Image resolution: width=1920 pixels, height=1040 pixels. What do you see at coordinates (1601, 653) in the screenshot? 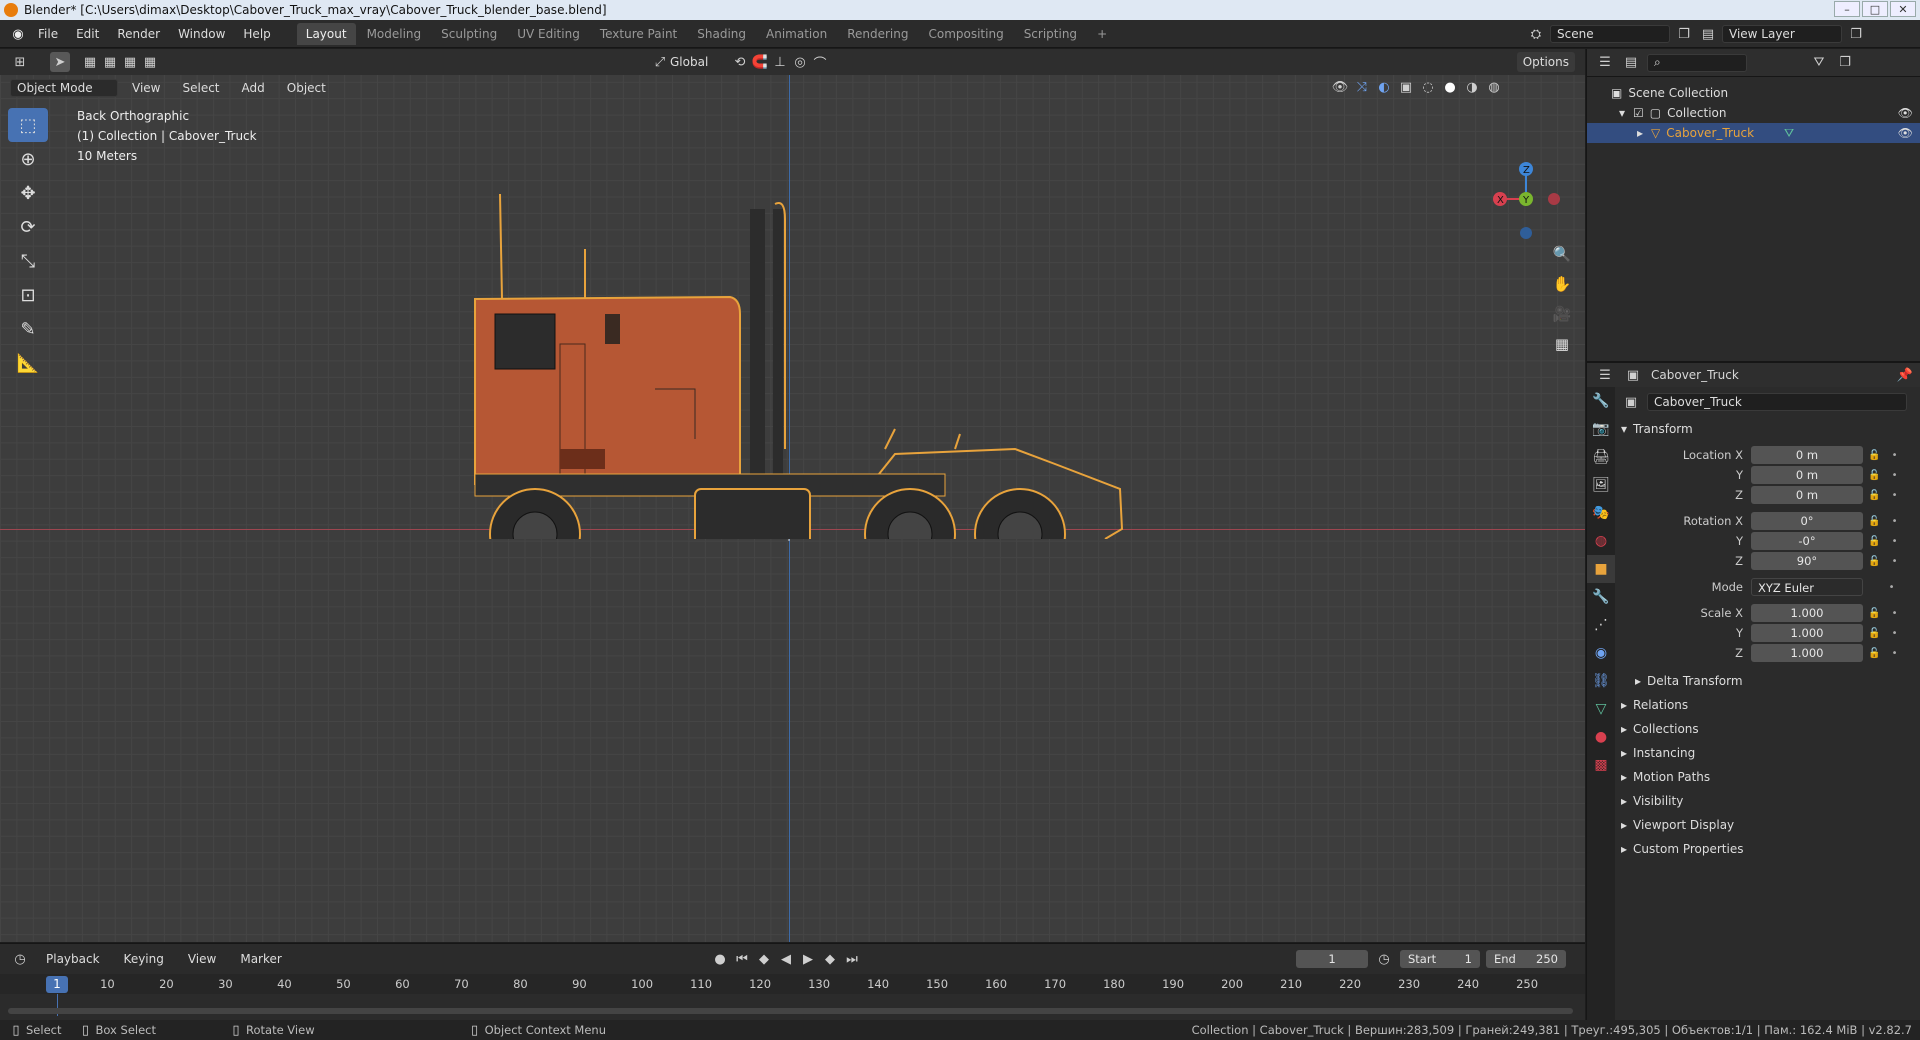
I see `physics-props-icon: ◉` at bounding box center [1601, 653].